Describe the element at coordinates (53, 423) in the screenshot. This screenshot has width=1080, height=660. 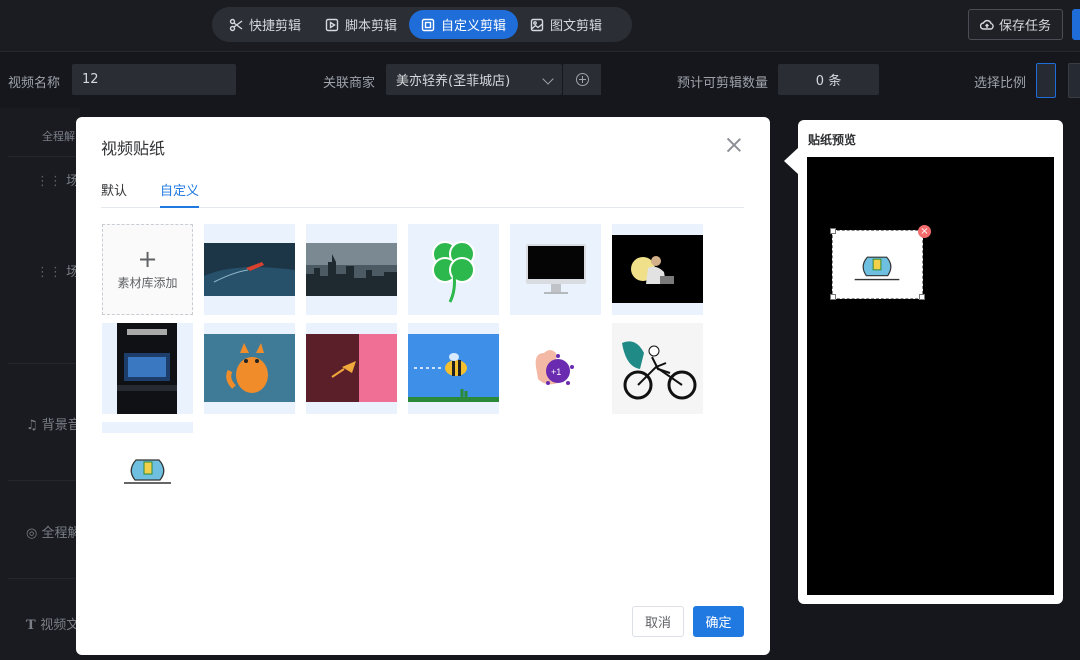
I see `sidebar-item-bgm: ♫ 背景音` at that location.